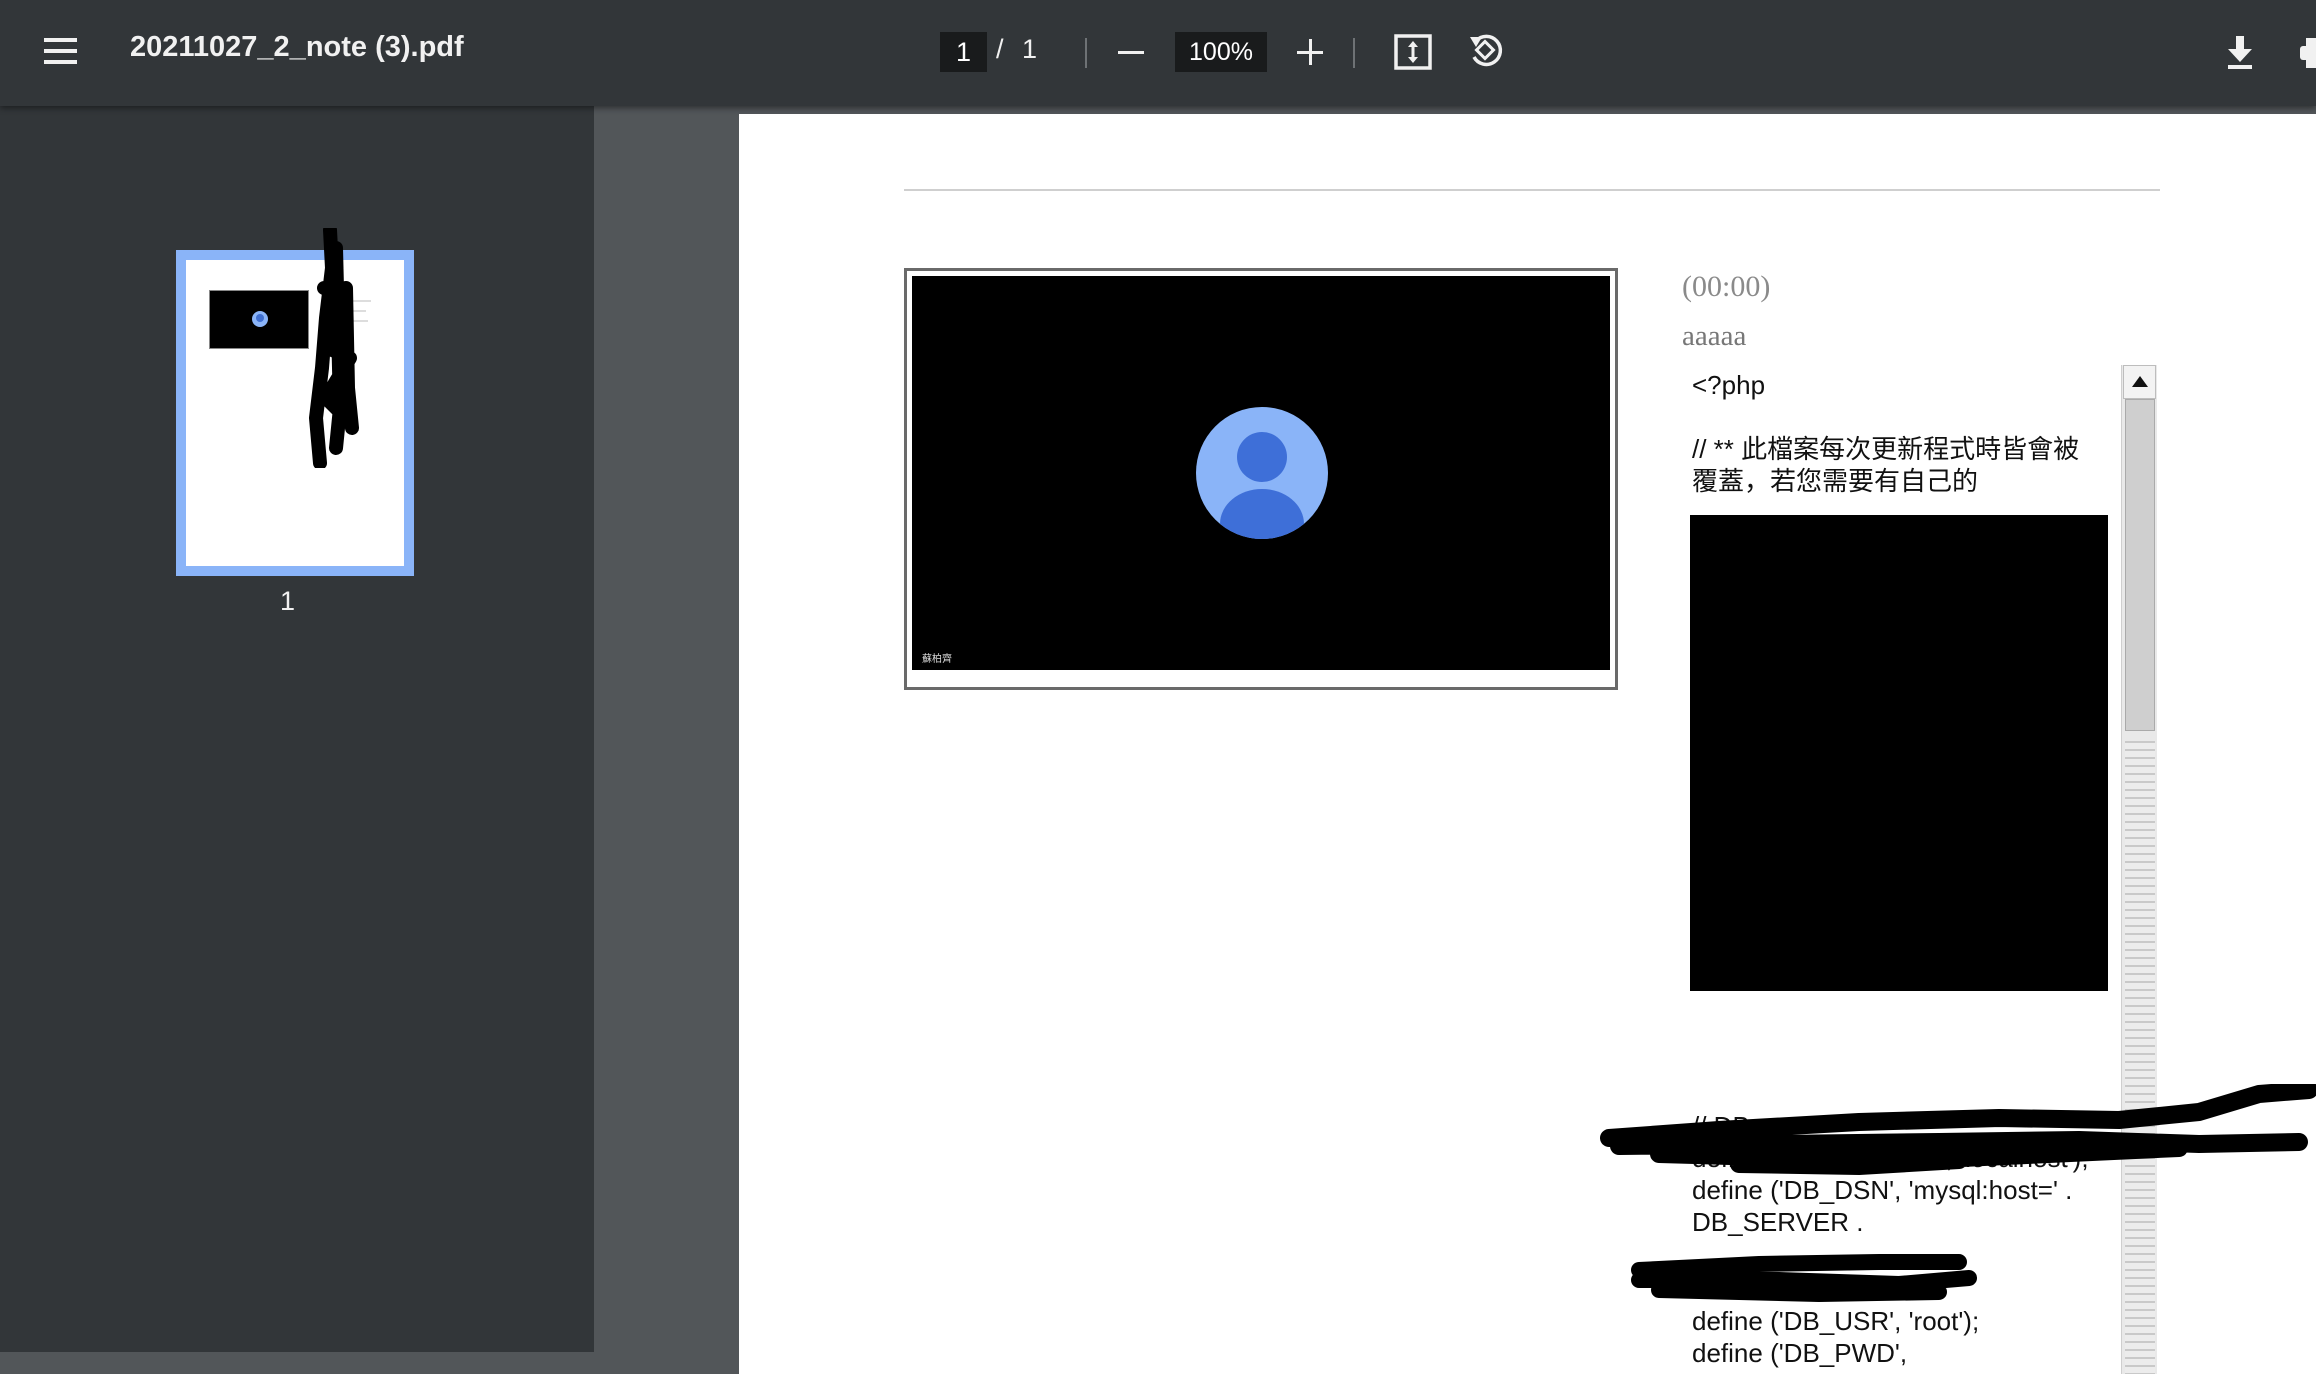 This screenshot has height=1374, width=2316. Describe the element at coordinates (1714, 336) in the screenshot. I see `note-text: aaaaa` at that location.